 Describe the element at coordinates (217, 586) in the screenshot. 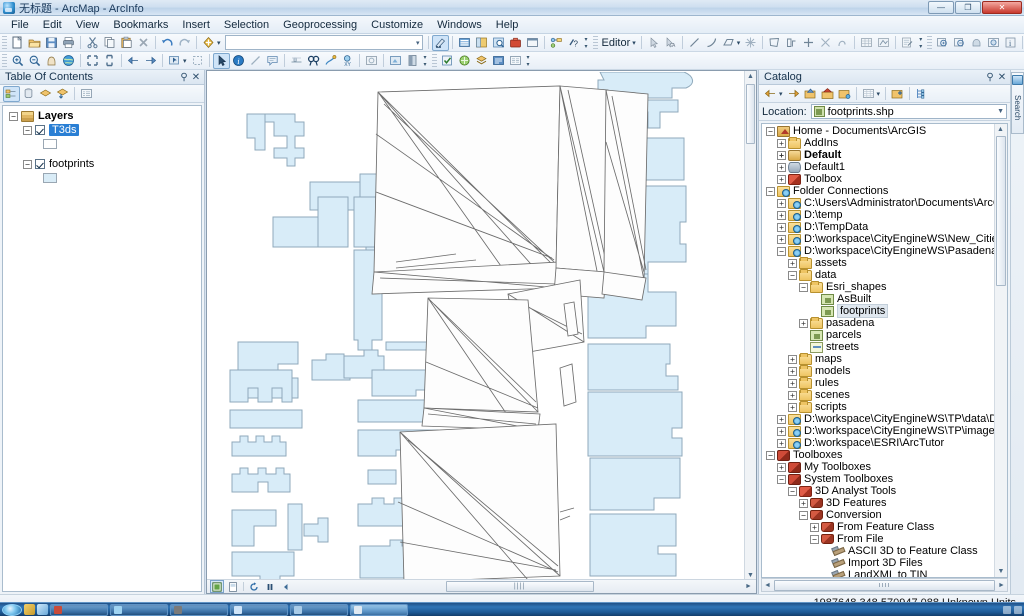

I see `data-view-icon` at that location.